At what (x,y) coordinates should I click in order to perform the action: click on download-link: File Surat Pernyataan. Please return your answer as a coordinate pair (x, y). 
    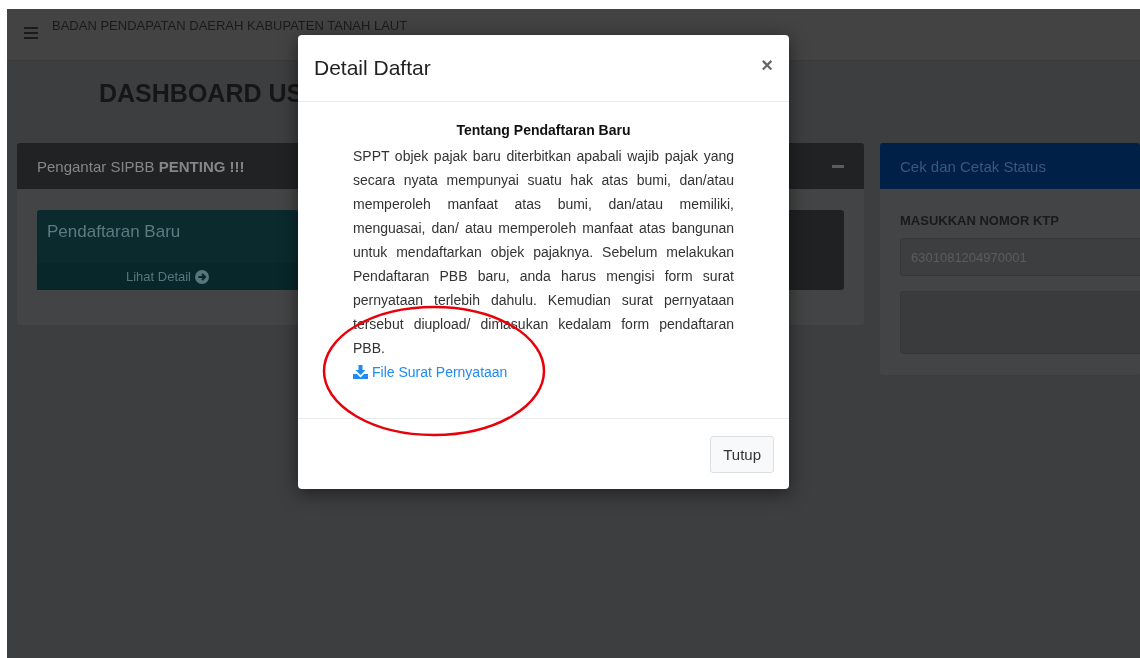
    Looking at the image, I should click on (430, 372).